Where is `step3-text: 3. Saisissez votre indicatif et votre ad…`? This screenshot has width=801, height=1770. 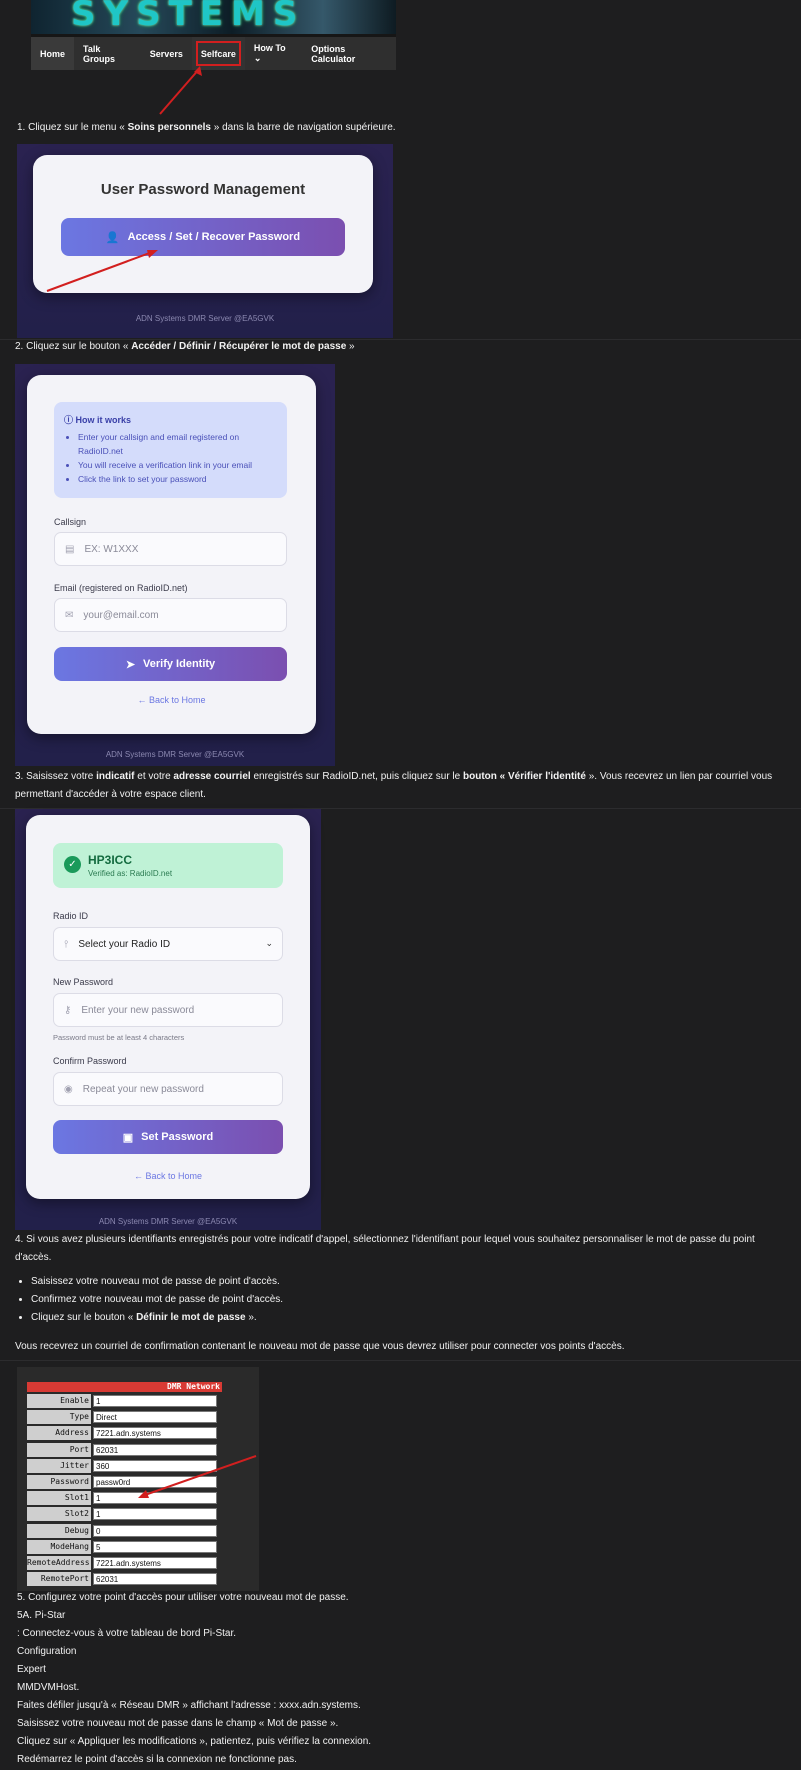 step3-text: 3. Saisissez votre indicatif et votre ad… is located at coordinates (394, 785).